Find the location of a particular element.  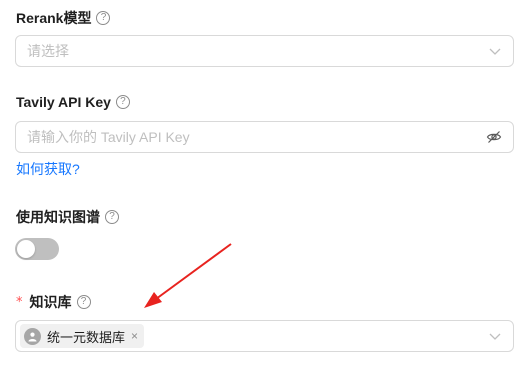

tavily-label-row: Tavily API Key ? is located at coordinates (73, 102).